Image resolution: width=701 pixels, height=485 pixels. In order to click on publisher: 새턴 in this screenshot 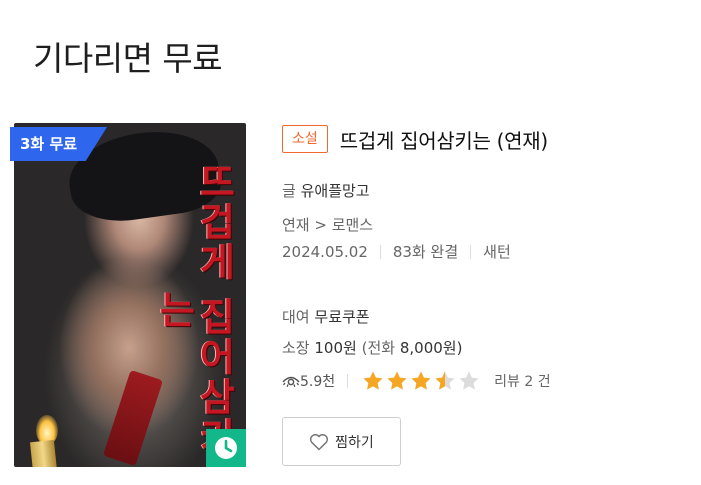, I will do `click(497, 252)`.